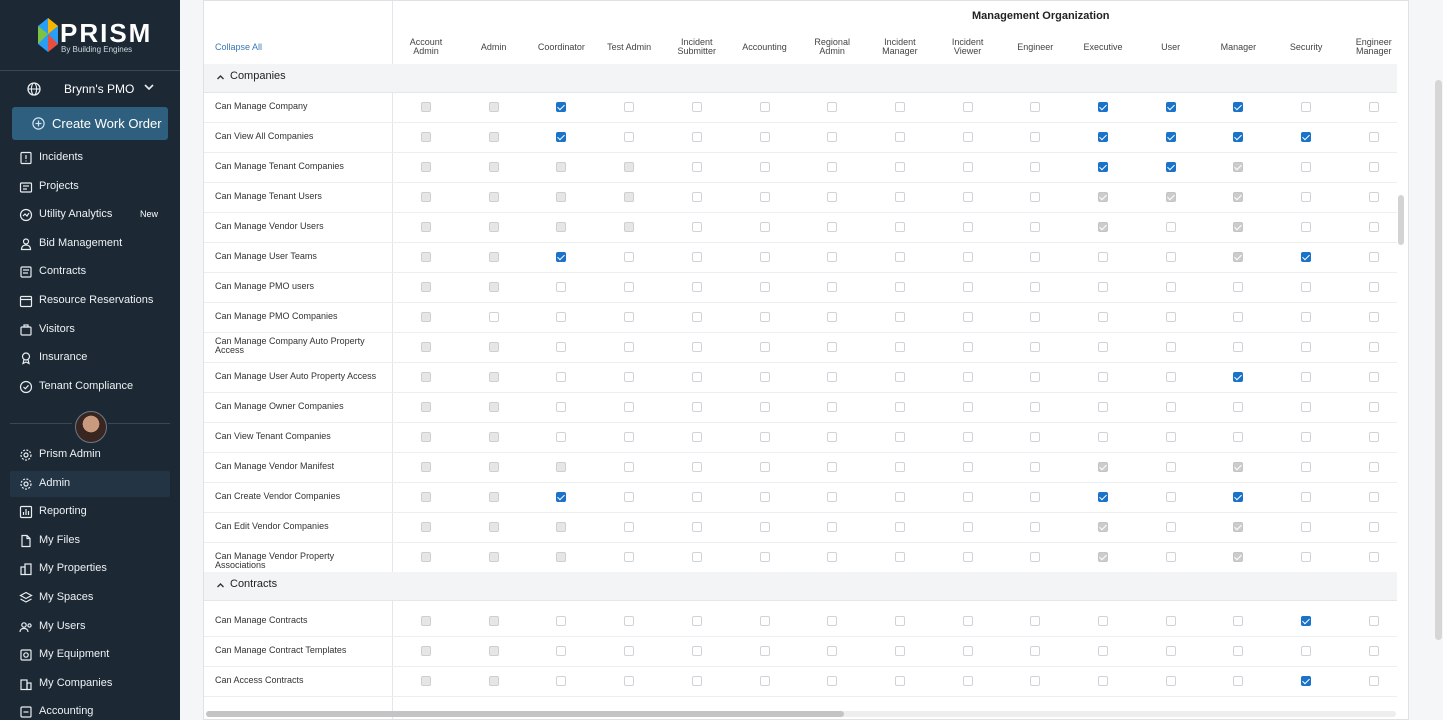 The height and width of the screenshot is (720, 1443). I want to click on nav-item-accounting: Accounting, so click(90, 709).